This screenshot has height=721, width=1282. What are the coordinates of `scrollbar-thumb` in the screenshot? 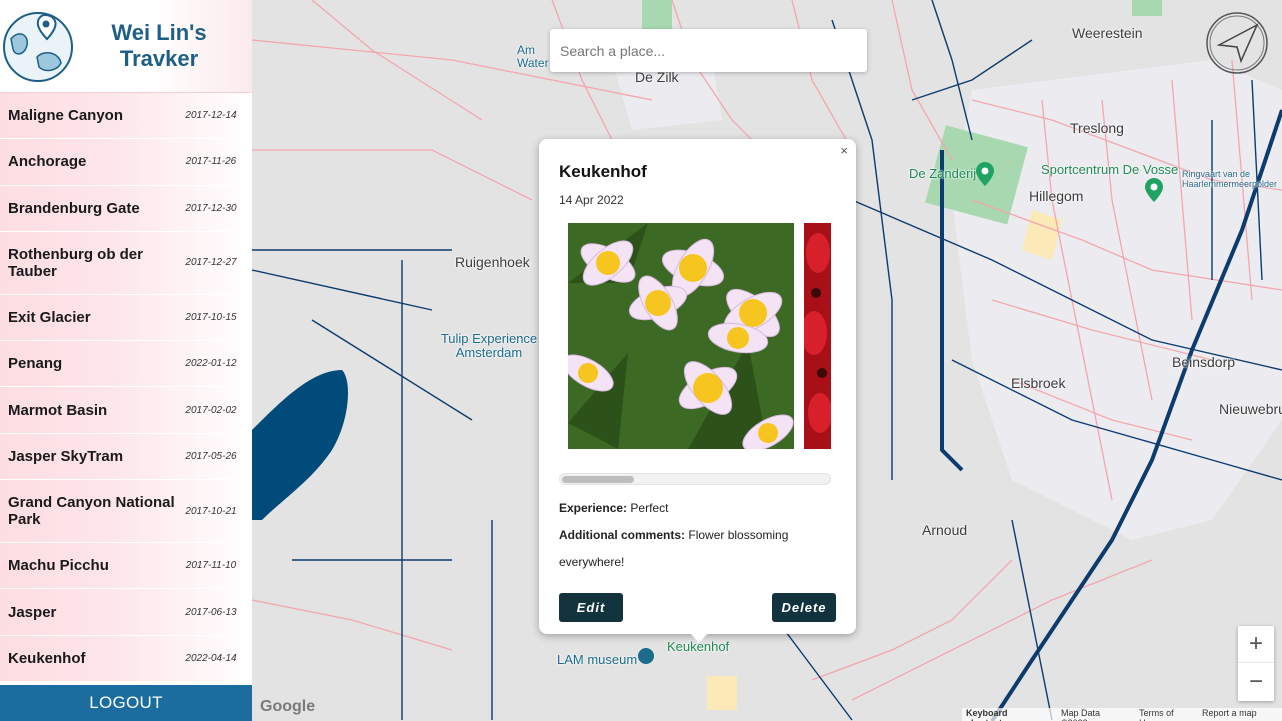 It's located at (598, 479).